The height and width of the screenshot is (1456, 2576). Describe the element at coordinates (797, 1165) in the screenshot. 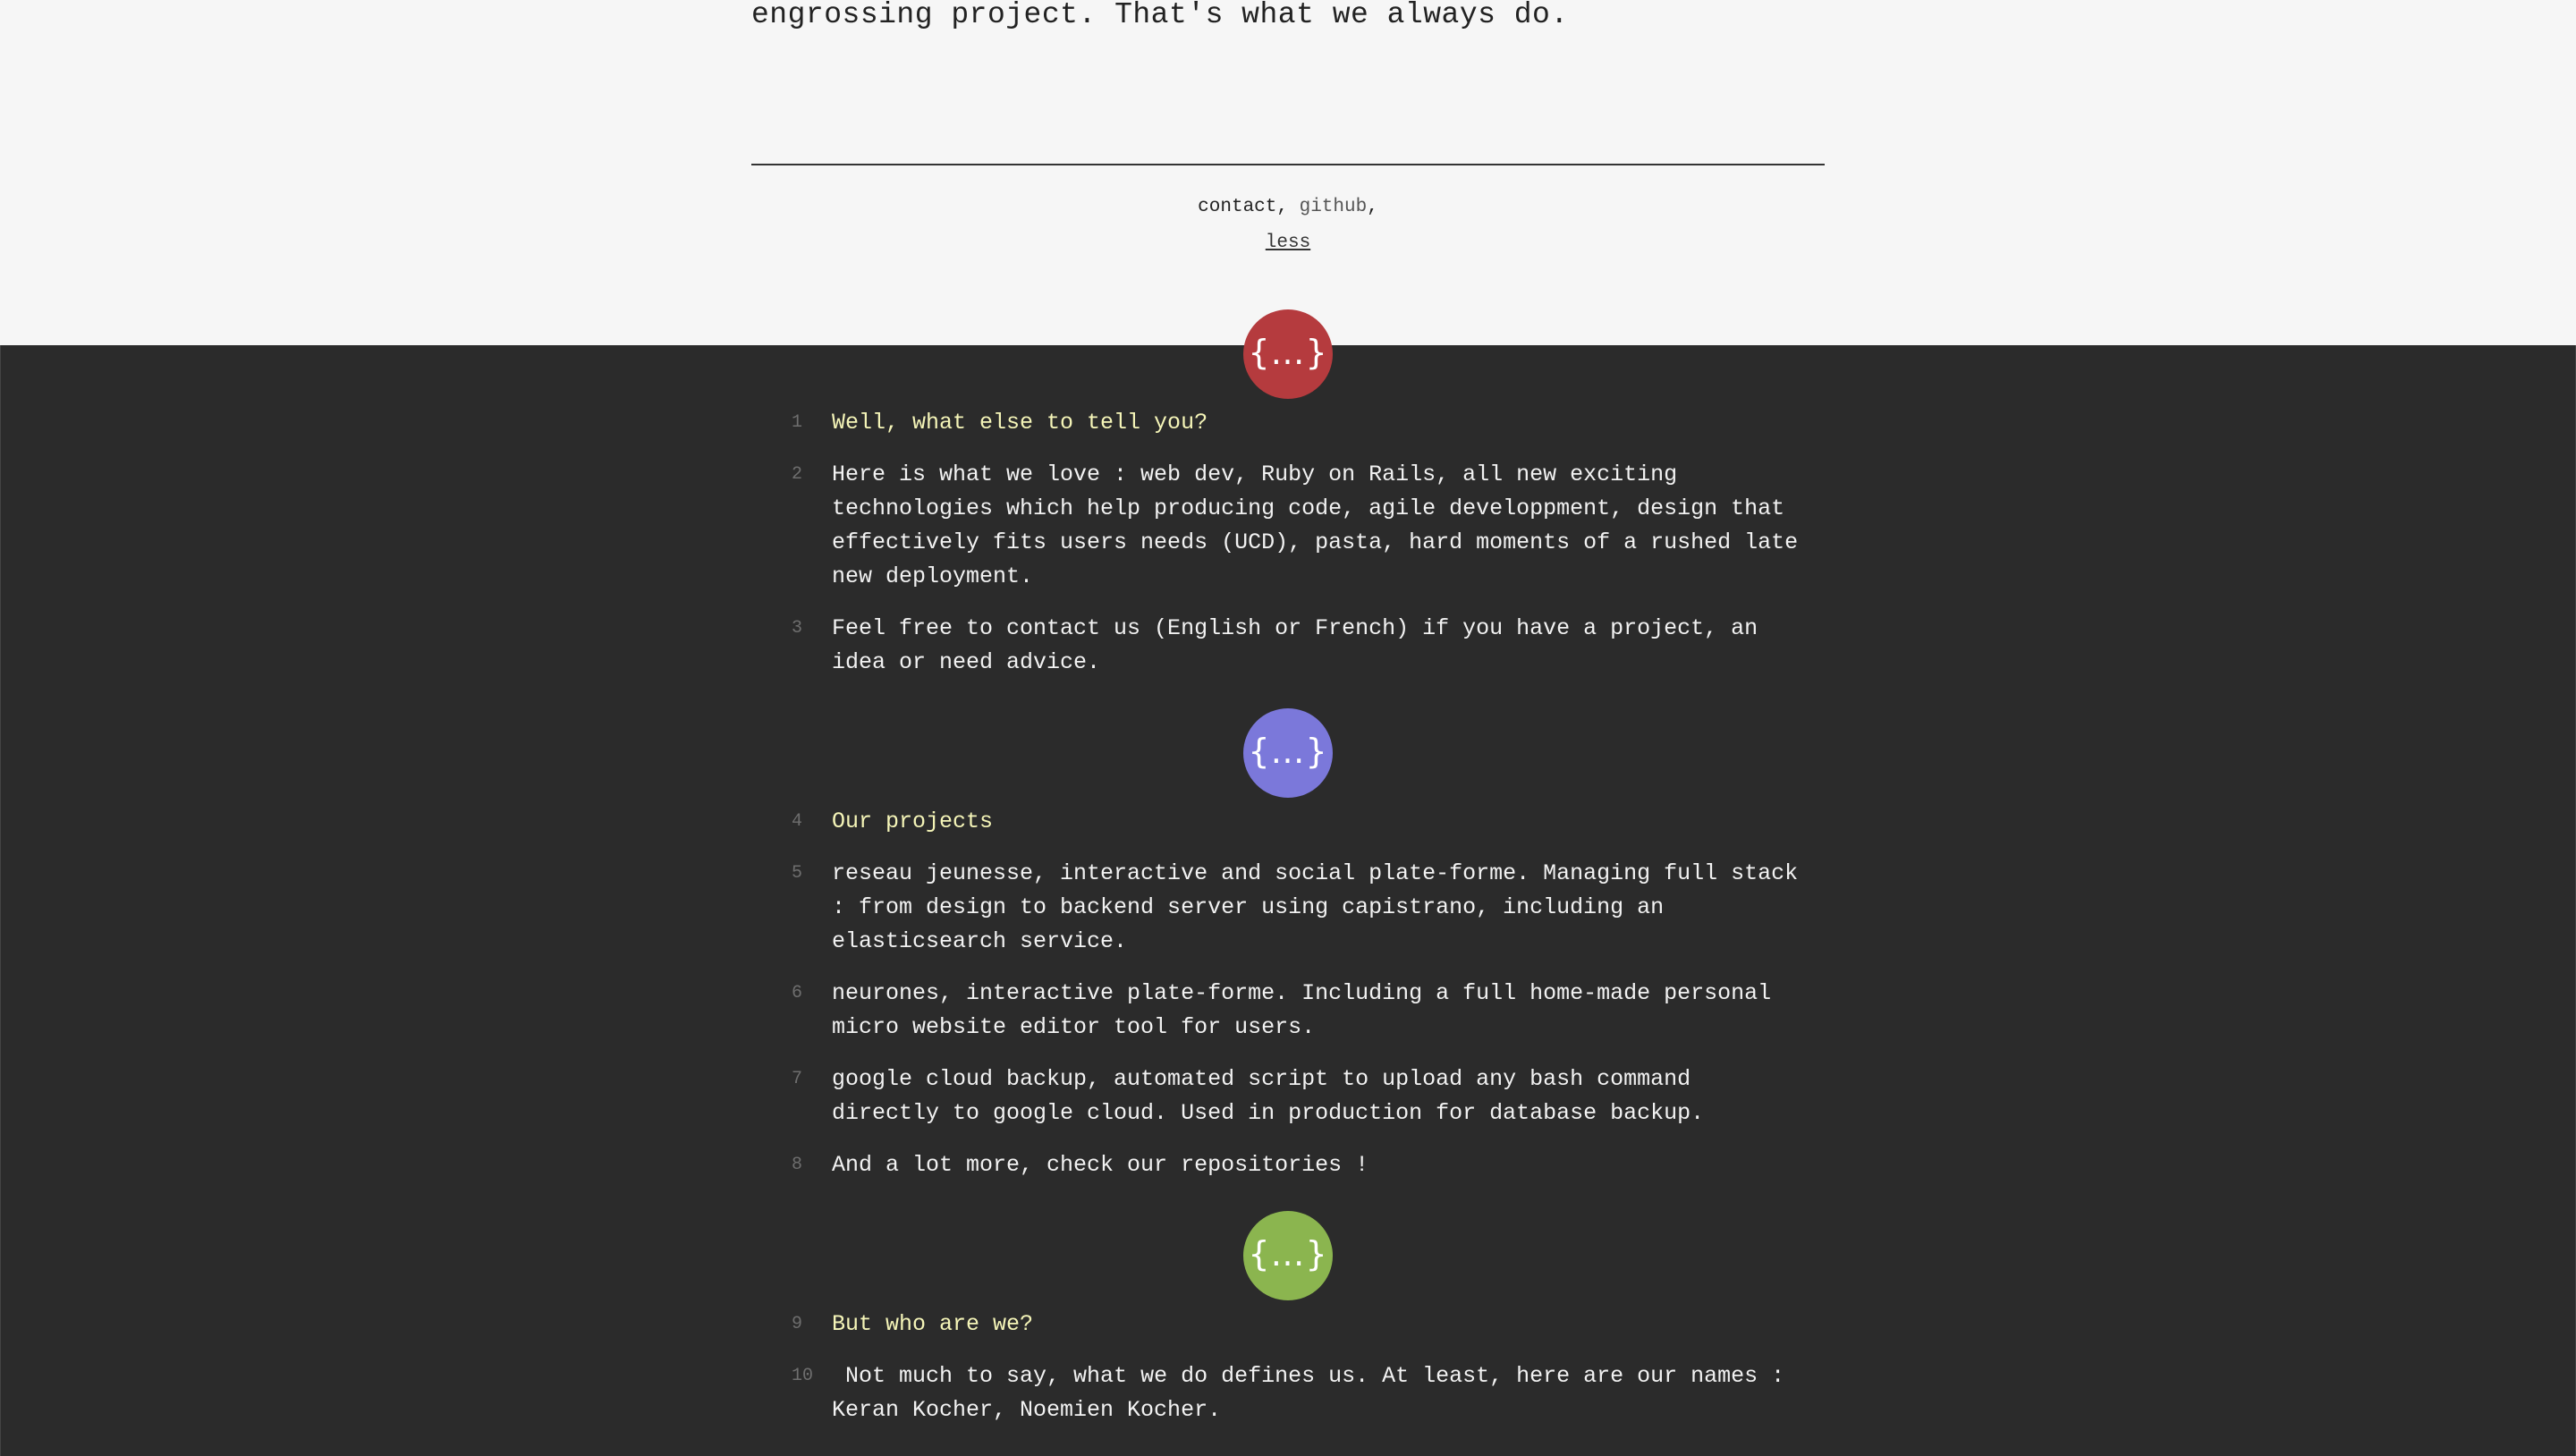

I see `line-number: 8` at that location.